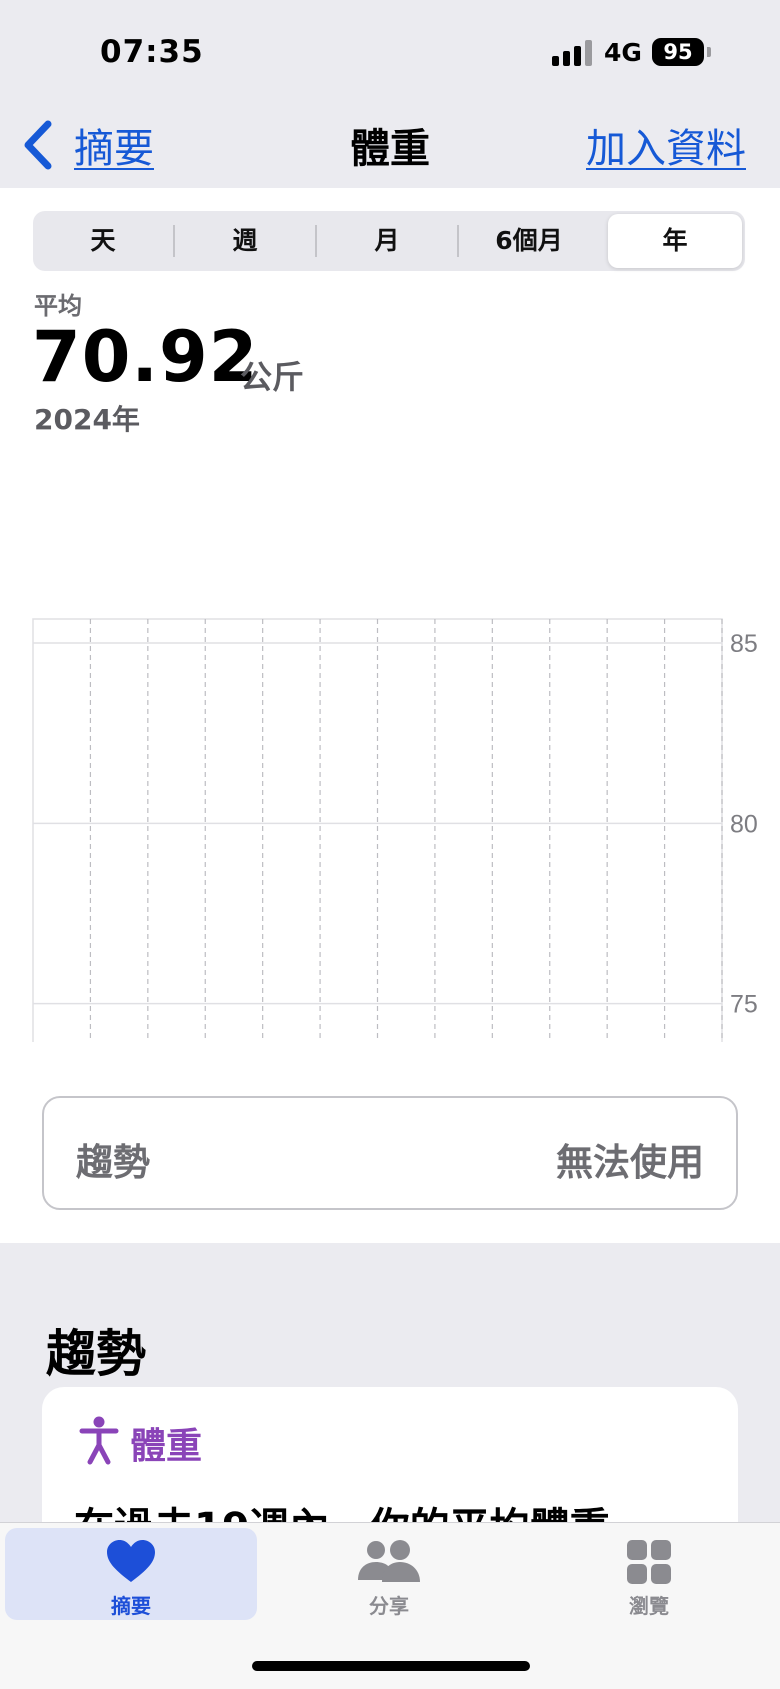 The image size is (780, 1689). Describe the element at coordinates (272, 377) in the screenshot. I see `average-unit: 公斤` at that location.